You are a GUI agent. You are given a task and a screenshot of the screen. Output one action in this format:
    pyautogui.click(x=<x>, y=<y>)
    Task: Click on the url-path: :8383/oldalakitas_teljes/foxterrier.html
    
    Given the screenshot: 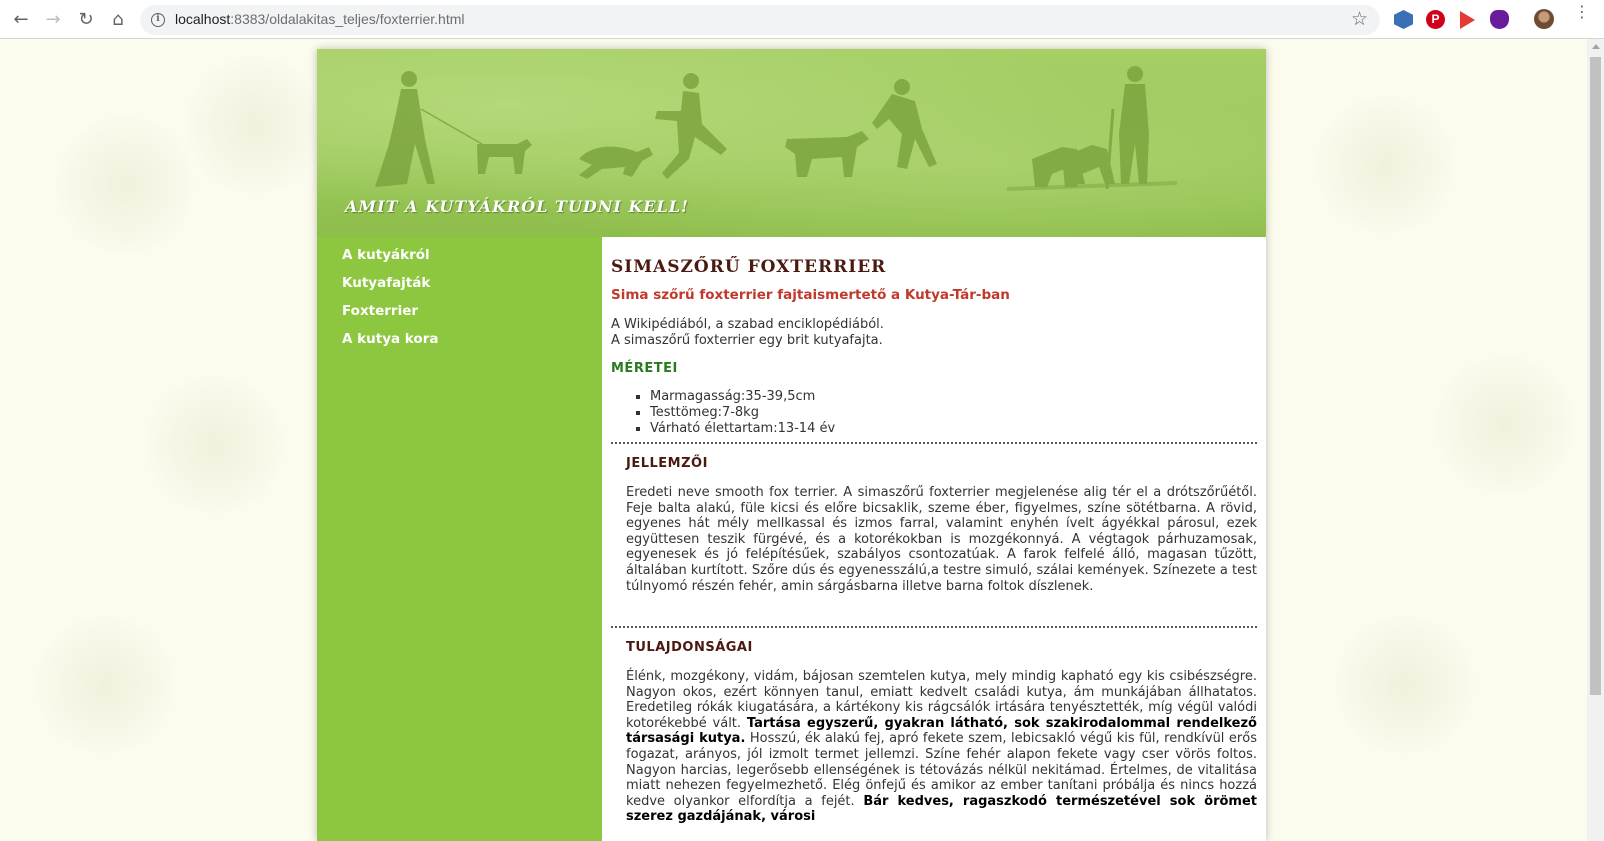 What is the action you would take?
    pyautogui.click(x=347, y=19)
    